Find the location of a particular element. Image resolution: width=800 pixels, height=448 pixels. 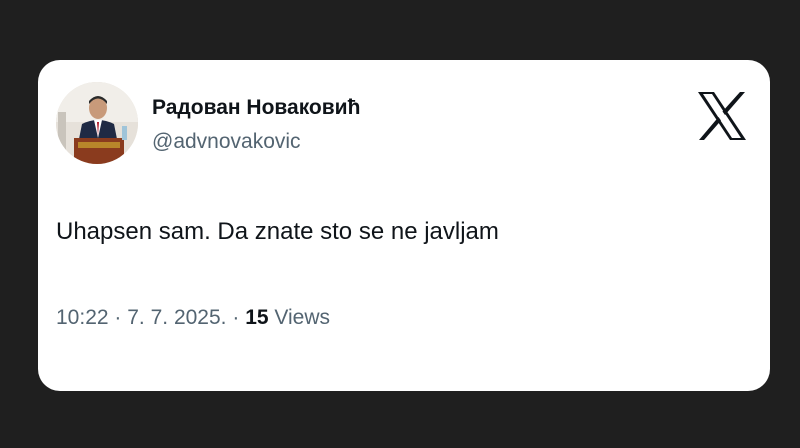

author-display-name: Радован Новаковић is located at coordinates (256, 108).